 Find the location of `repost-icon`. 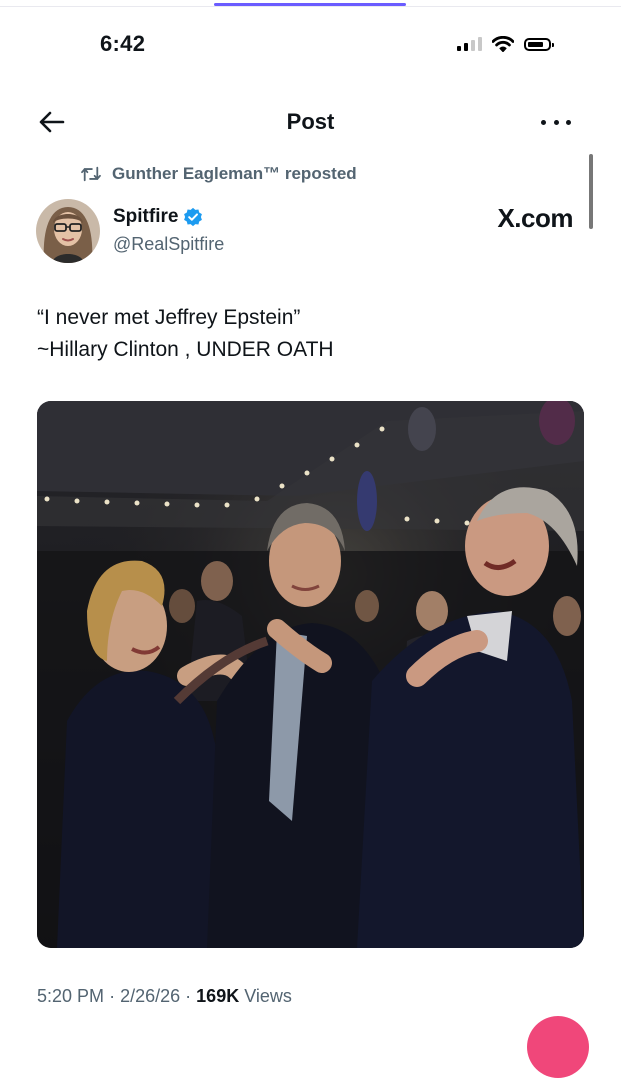

repost-icon is located at coordinates (91, 174).